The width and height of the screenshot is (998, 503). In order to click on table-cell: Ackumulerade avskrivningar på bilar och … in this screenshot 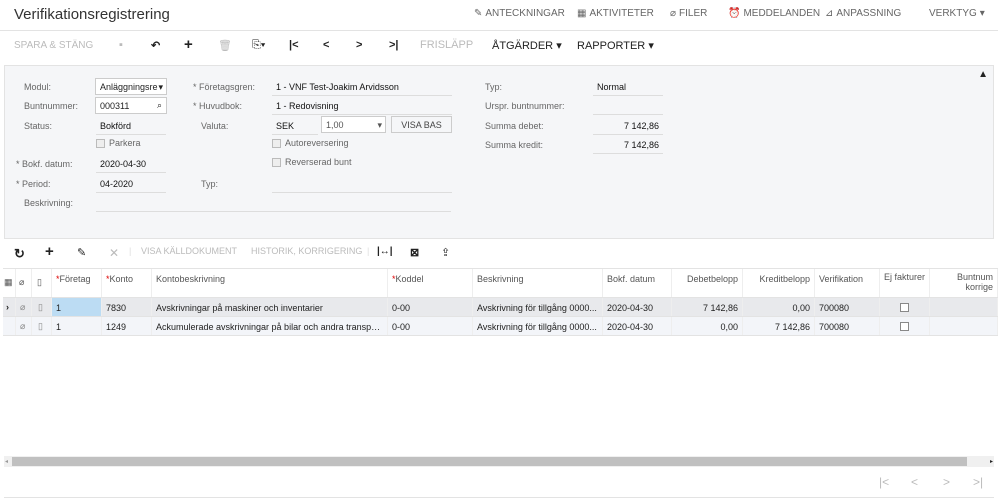, I will do `click(270, 326)`.